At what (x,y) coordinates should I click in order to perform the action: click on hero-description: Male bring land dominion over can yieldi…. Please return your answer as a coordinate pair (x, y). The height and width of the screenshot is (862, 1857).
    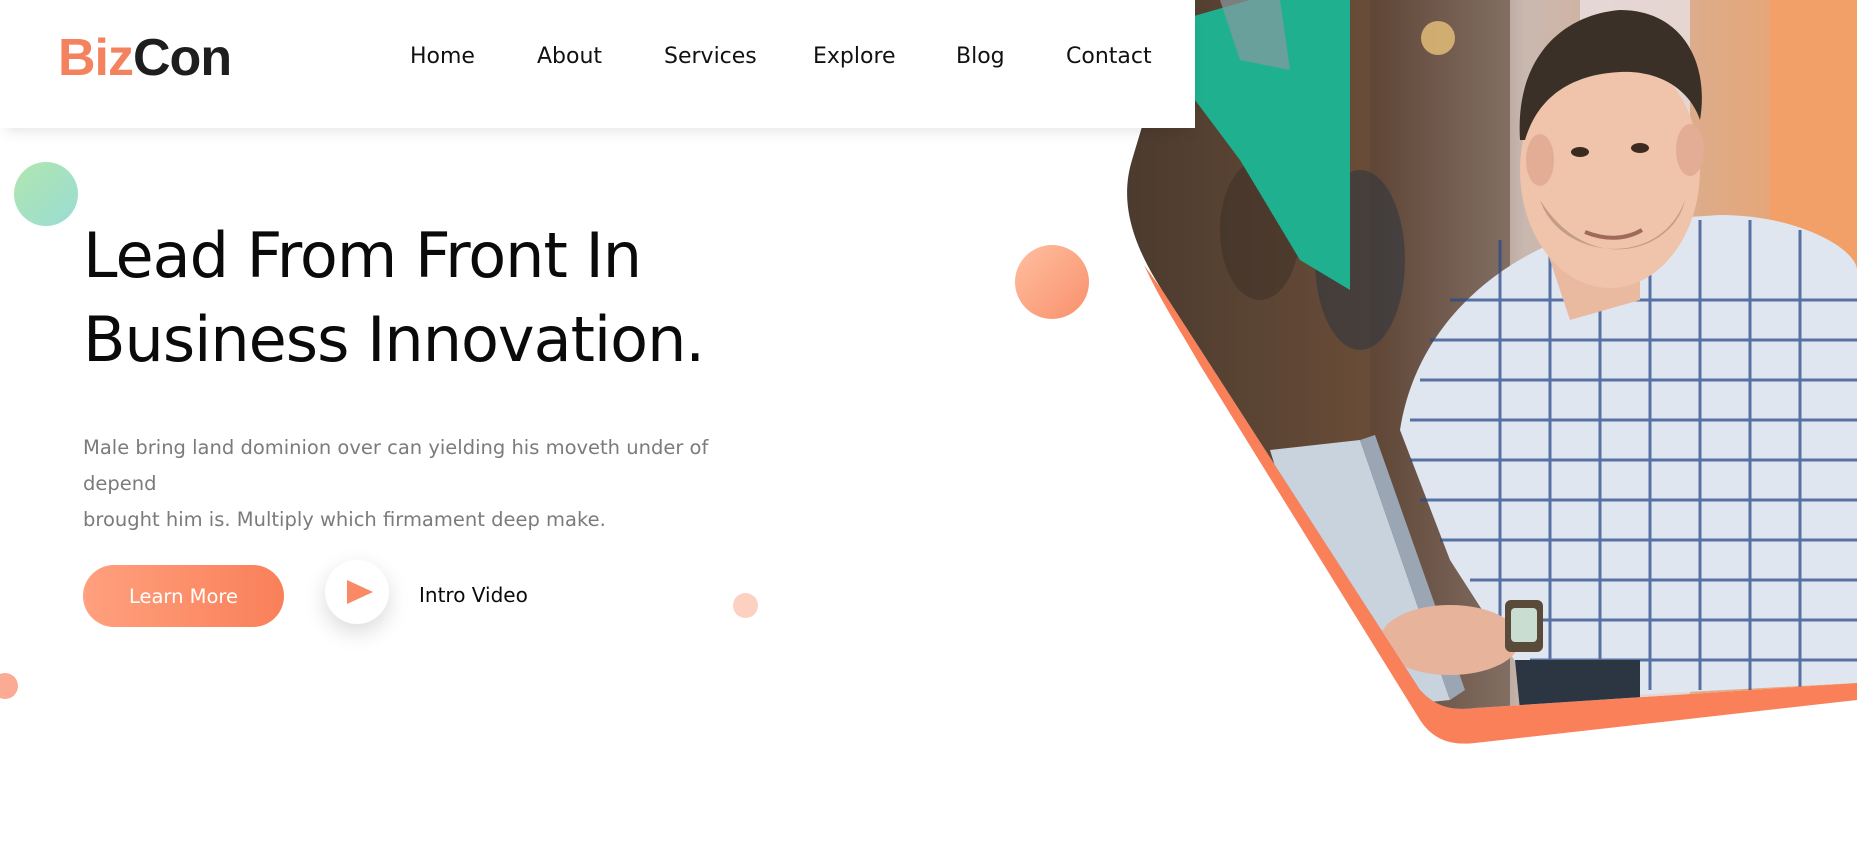
    Looking at the image, I should click on (433, 484).